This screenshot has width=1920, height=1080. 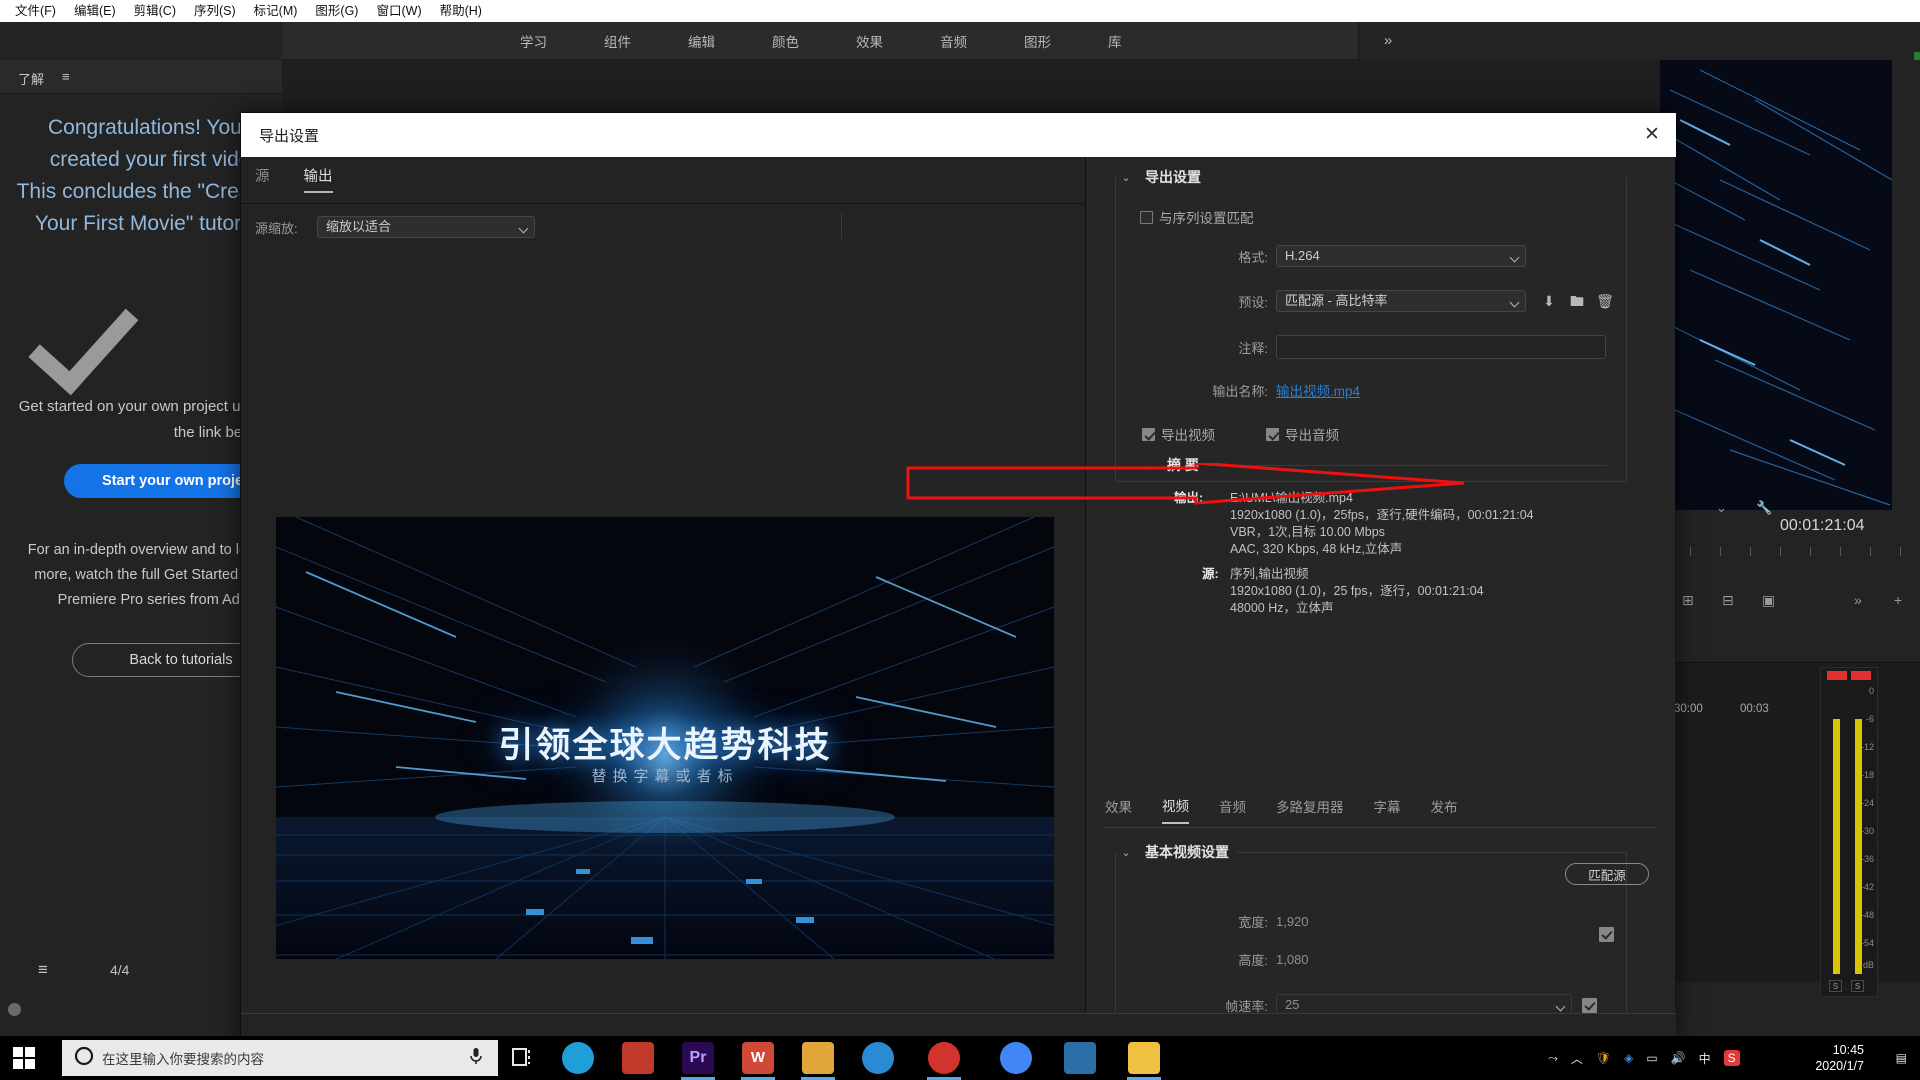 What do you see at coordinates (1577, 1058) in the screenshot?
I see `chevron-up-icon: ︿` at bounding box center [1577, 1058].